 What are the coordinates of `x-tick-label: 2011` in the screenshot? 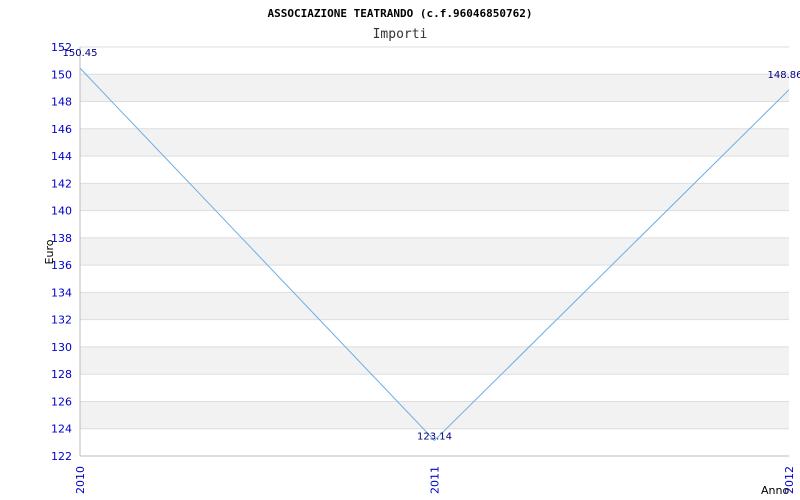 It's located at (435, 480).